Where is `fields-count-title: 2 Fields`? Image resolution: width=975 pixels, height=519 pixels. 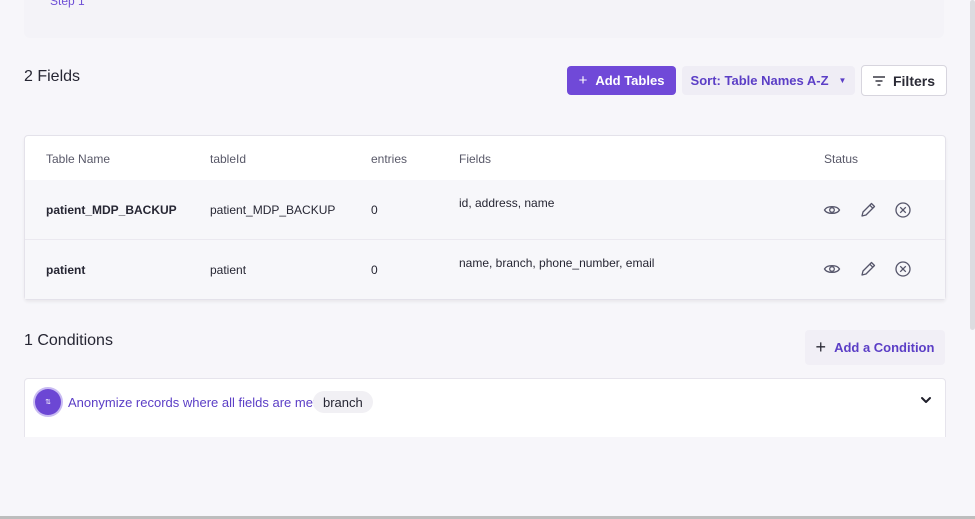 fields-count-title: 2 Fields is located at coordinates (52, 76).